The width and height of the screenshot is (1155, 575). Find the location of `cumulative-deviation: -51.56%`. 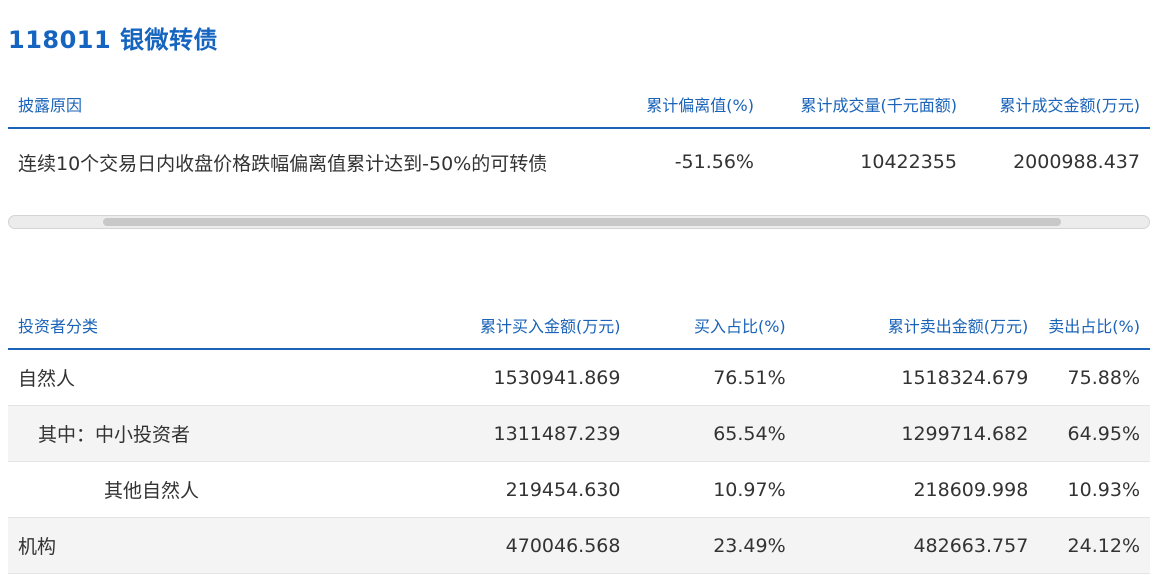

cumulative-deviation: -51.56% is located at coordinates (714, 162).